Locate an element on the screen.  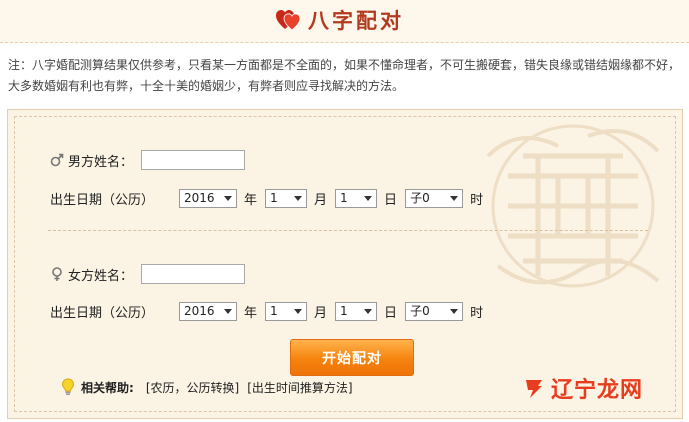
female-day-unit: 日 is located at coordinates (391, 313).